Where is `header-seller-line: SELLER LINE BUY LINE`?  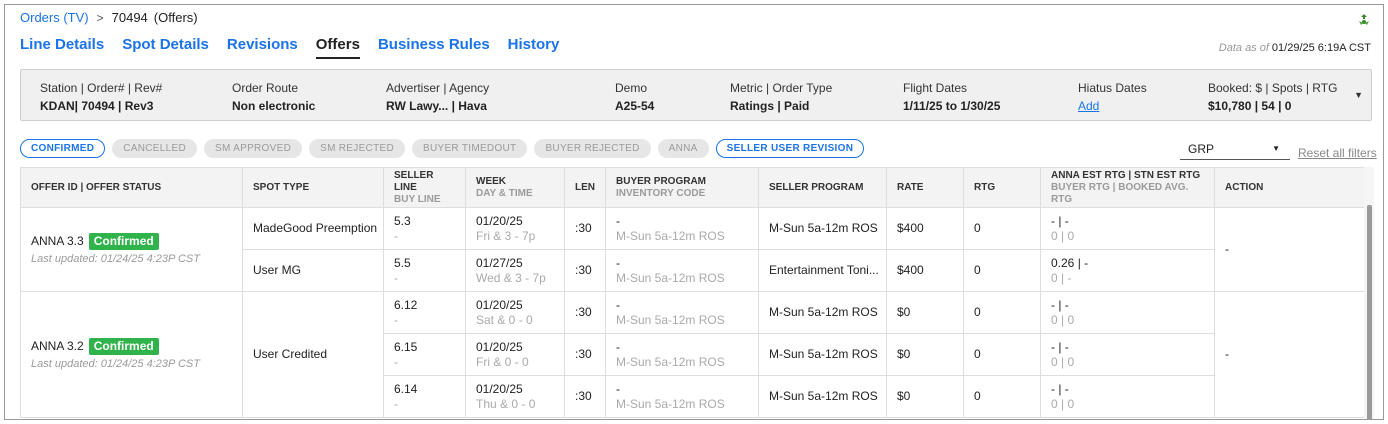
header-seller-line: SELLER LINE BUY LINE is located at coordinates (424, 187).